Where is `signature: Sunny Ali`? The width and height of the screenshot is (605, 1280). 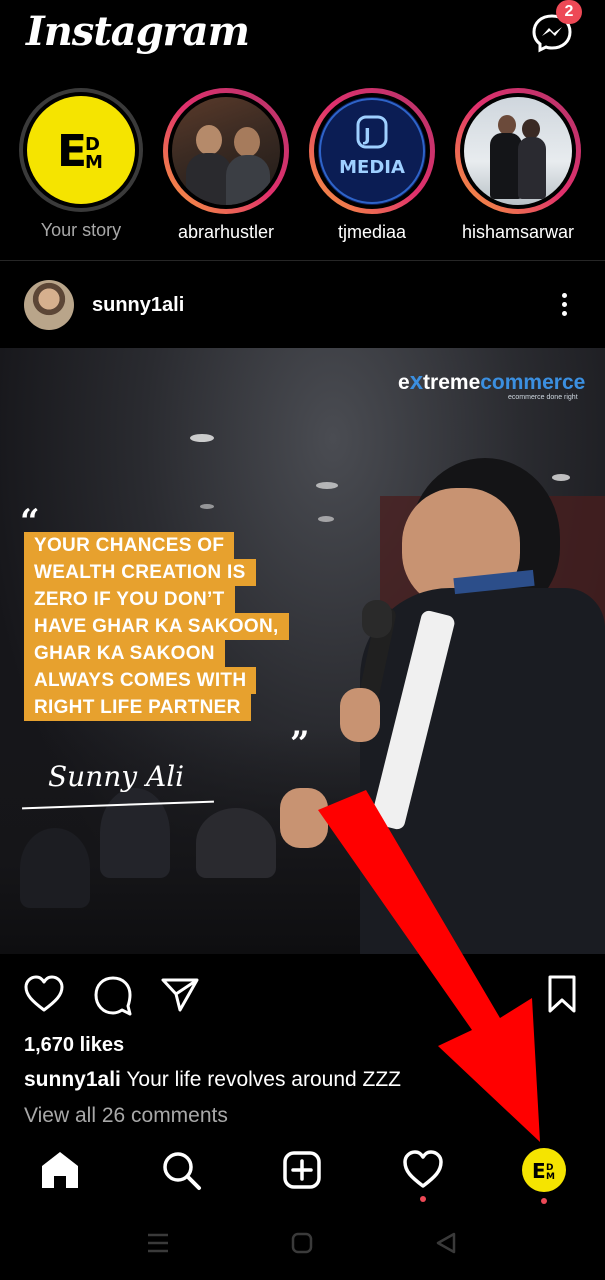
signature: Sunny Ali is located at coordinates (116, 776).